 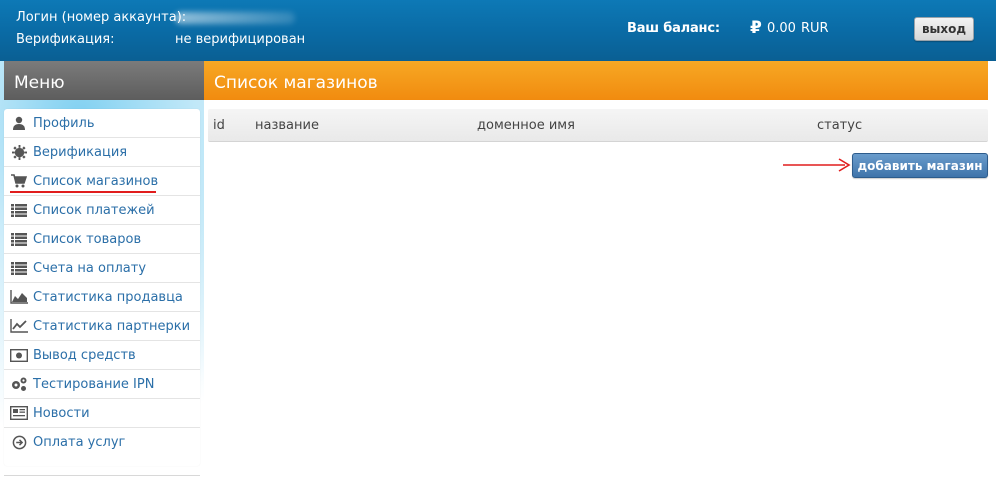 What do you see at coordinates (920, 165) in the screenshot?
I see `add-shop-button: добавить магазин` at bounding box center [920, 165].